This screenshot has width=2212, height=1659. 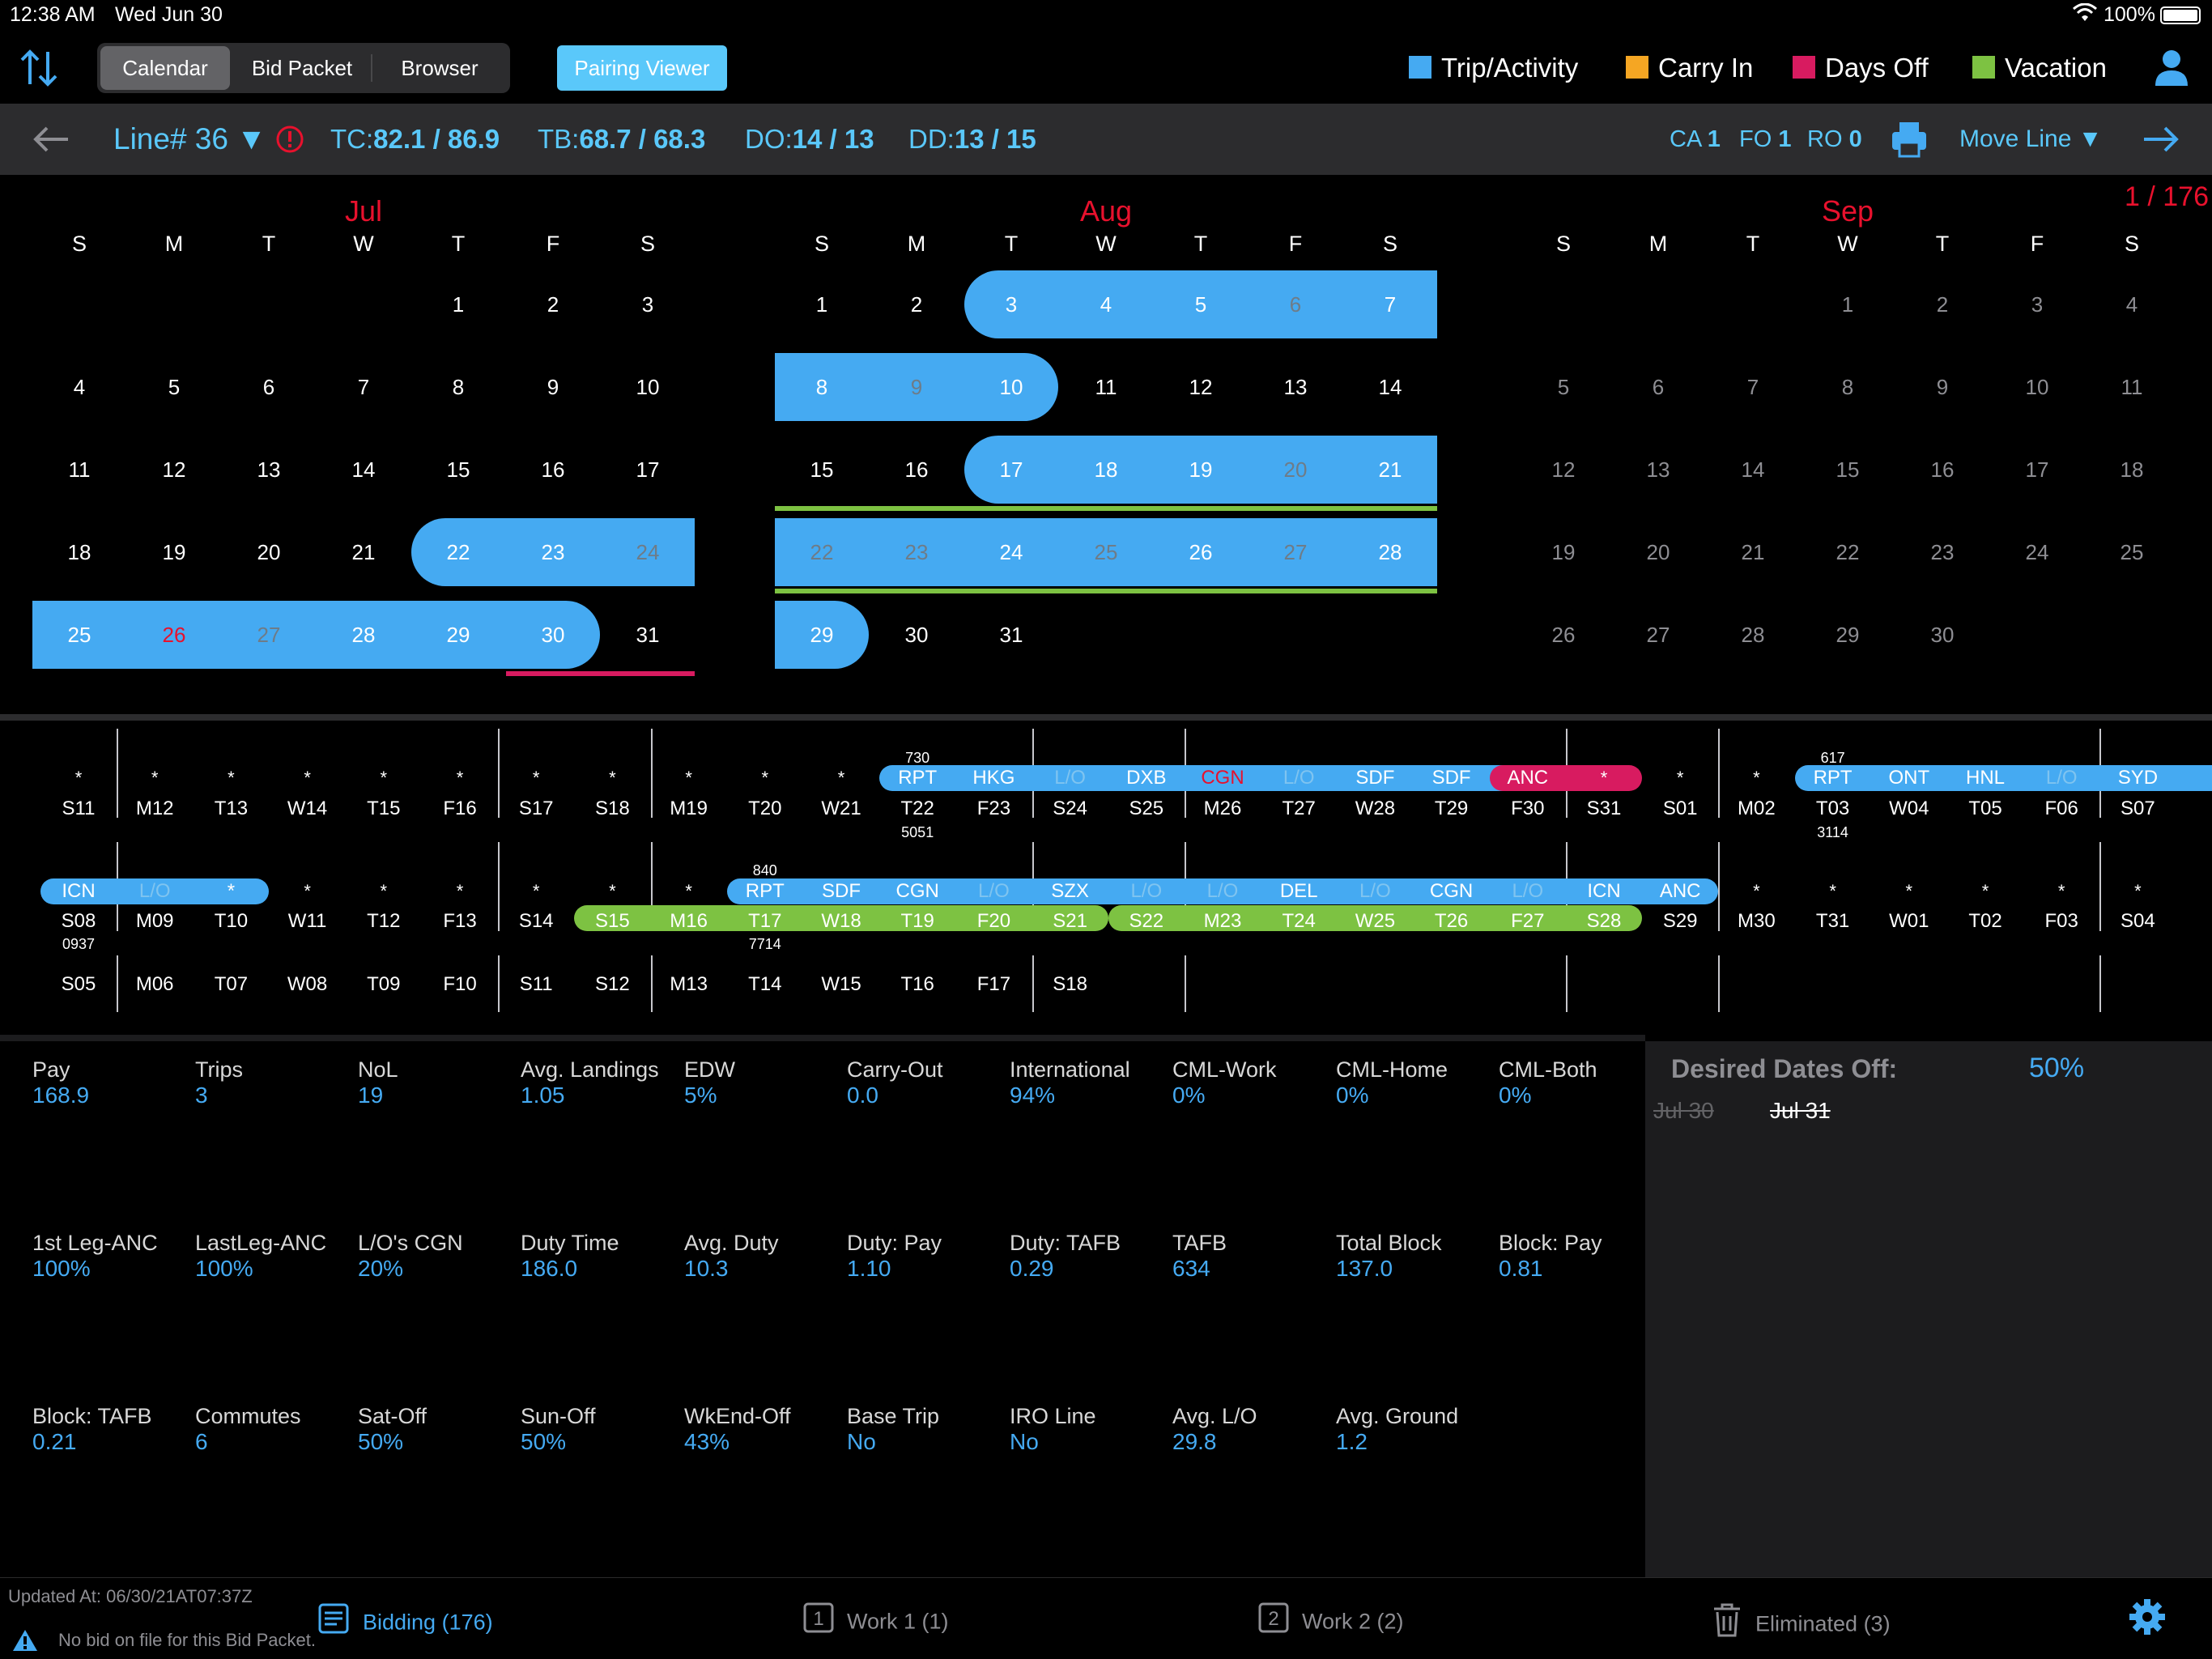 What do you see at coordinates (2148, 1619) in the screenshot?
I see `settings-gear-icon` at bounding box center [2148, 1619].